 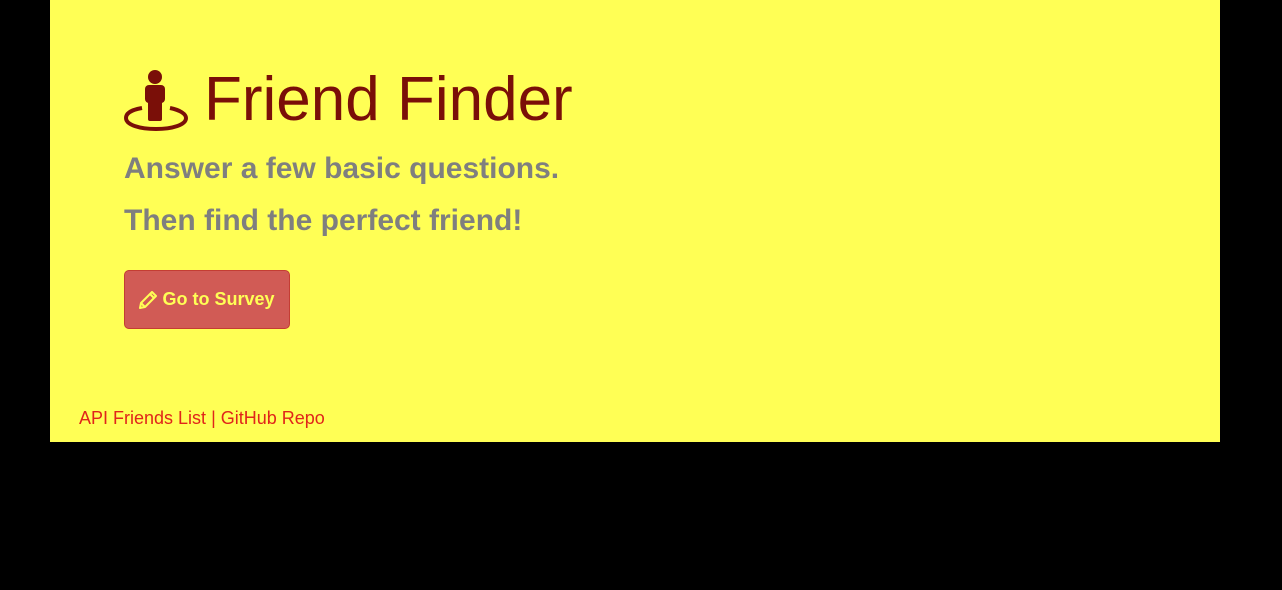 What do you see at coordinates (323, 220) in the screenshot?
I see `subtitle-line-2: Then find the perfect friend!` at bounding box center [323, 220].